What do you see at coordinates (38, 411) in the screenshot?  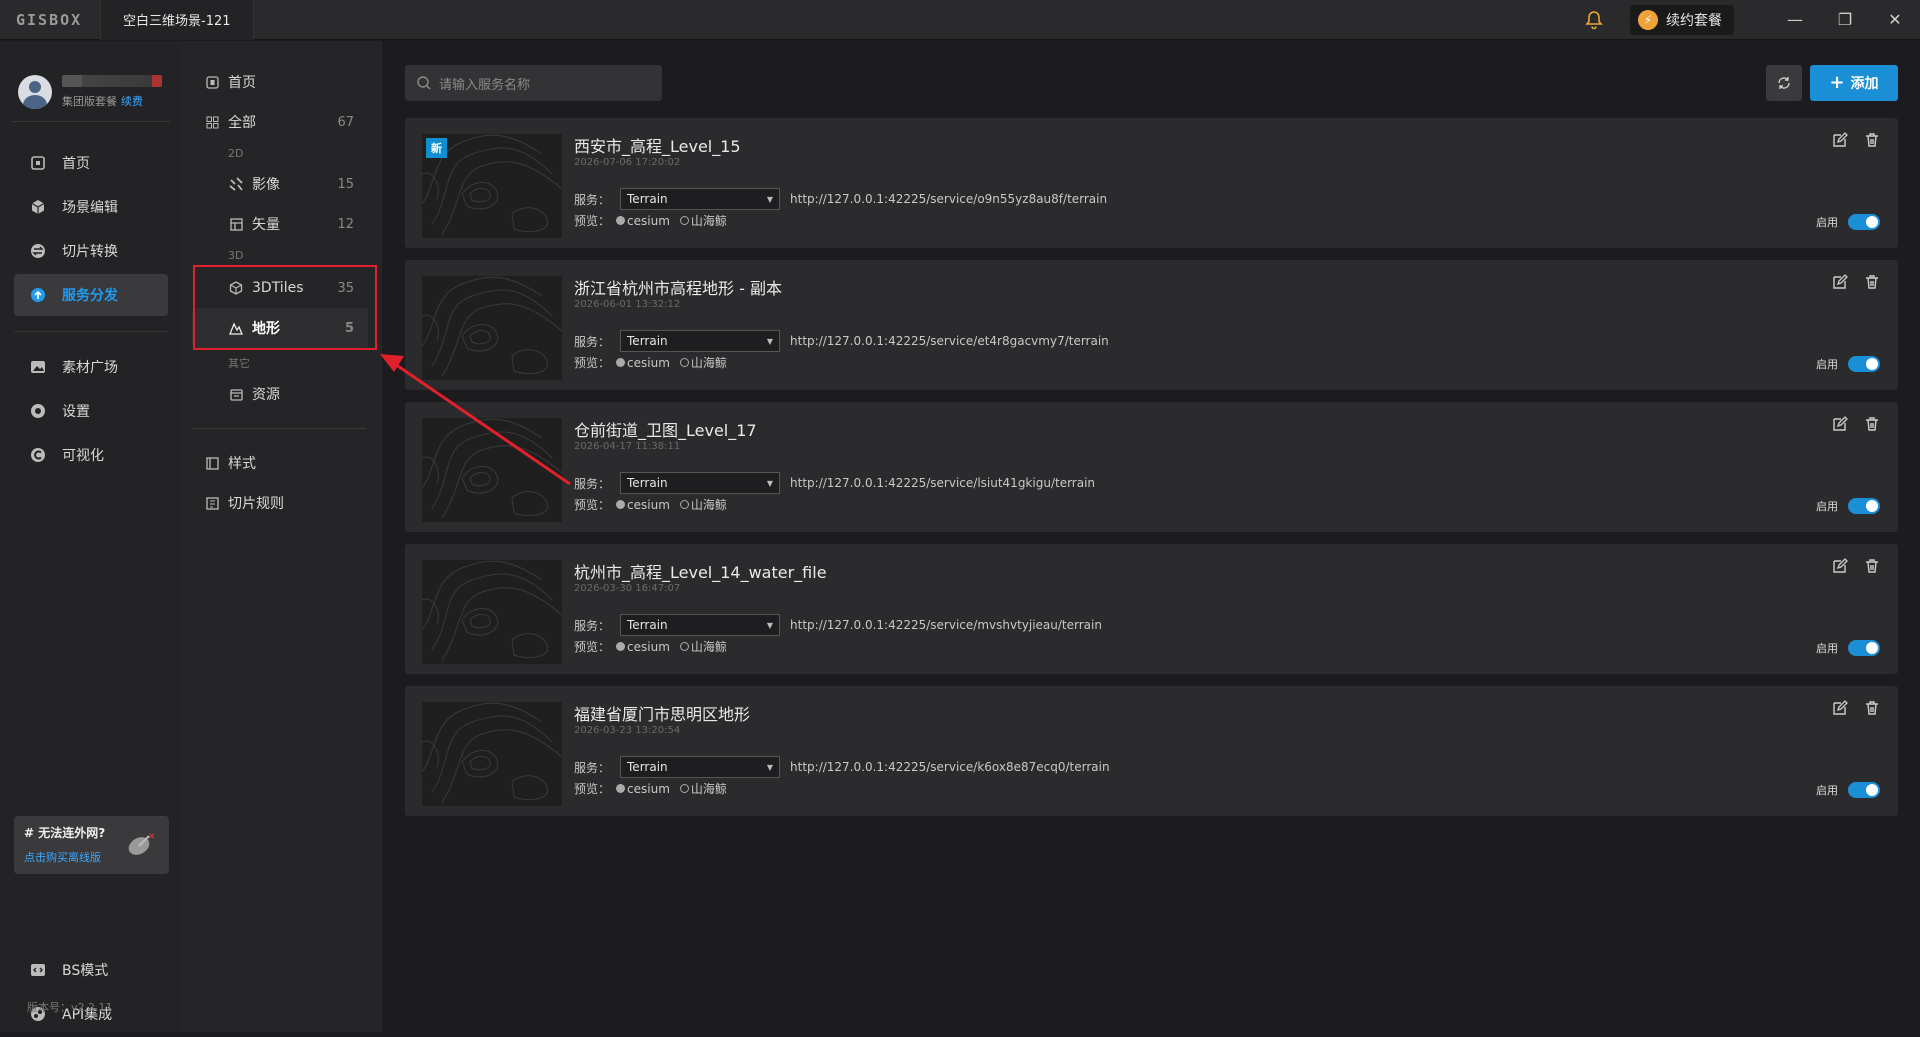 I see `gear-icon` at bounding box center [38, 411].